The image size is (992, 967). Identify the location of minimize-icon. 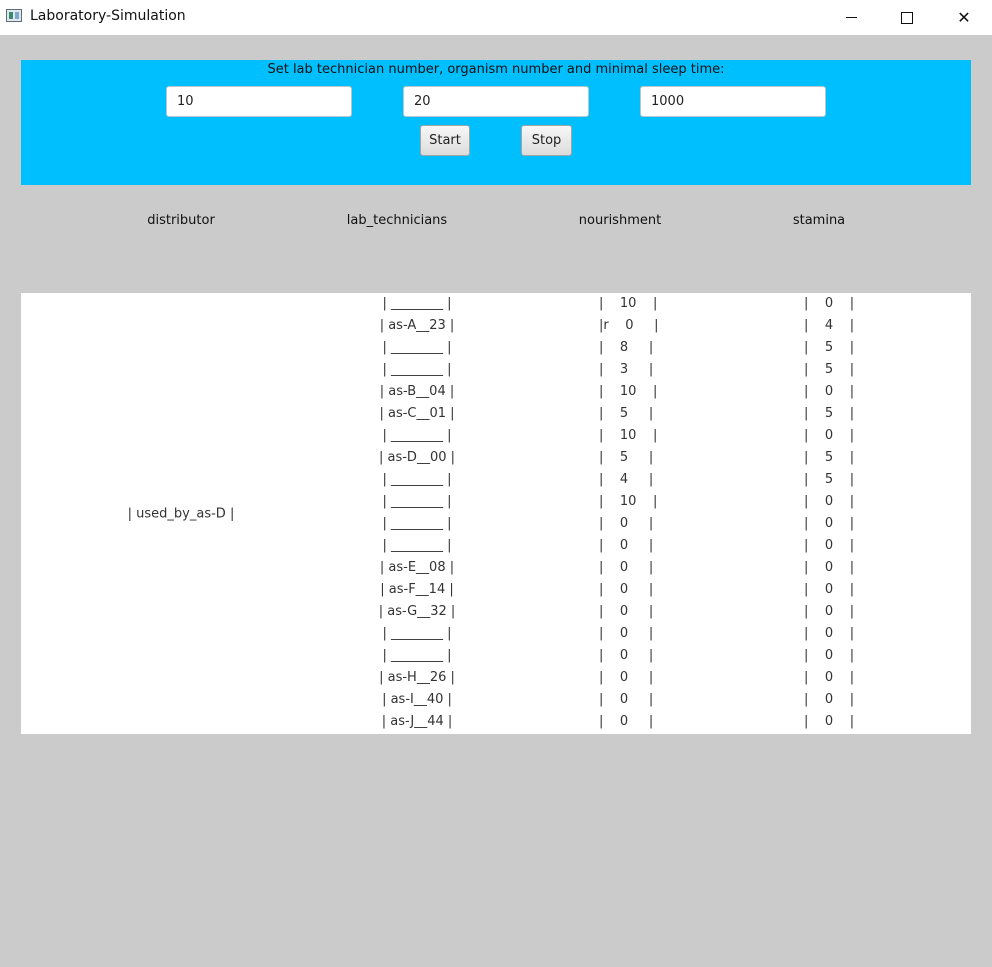
(851, 17).